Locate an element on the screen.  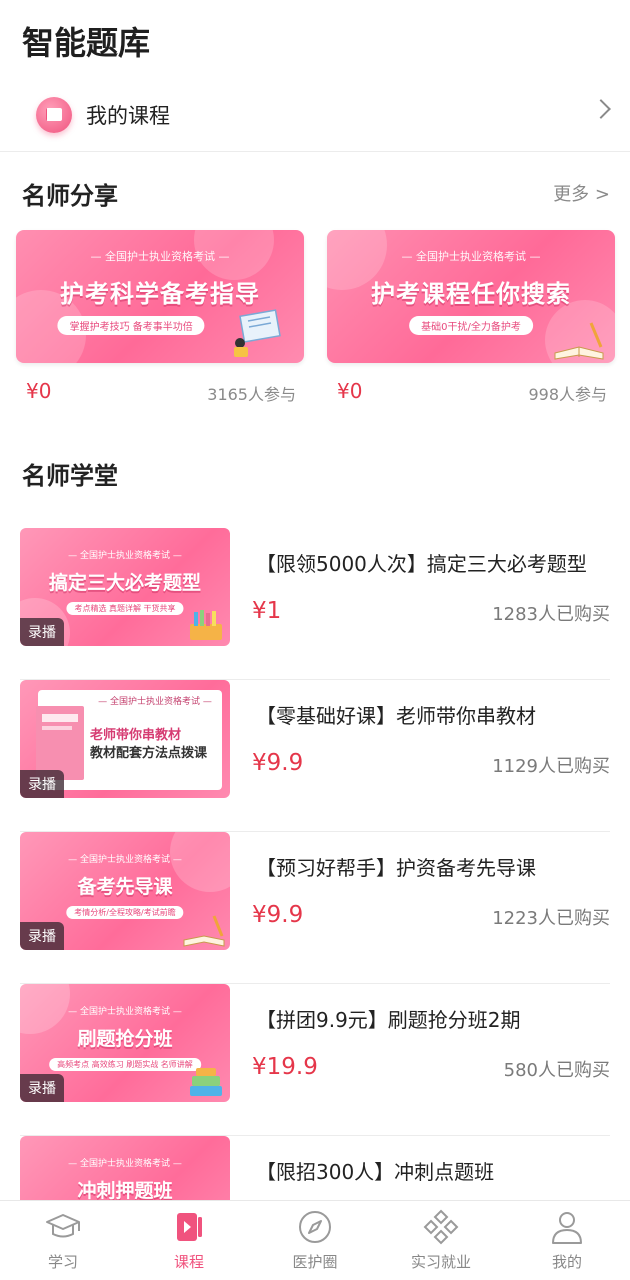
banner-title: 护考科学备考指导 is located at coordinates (160, 294).